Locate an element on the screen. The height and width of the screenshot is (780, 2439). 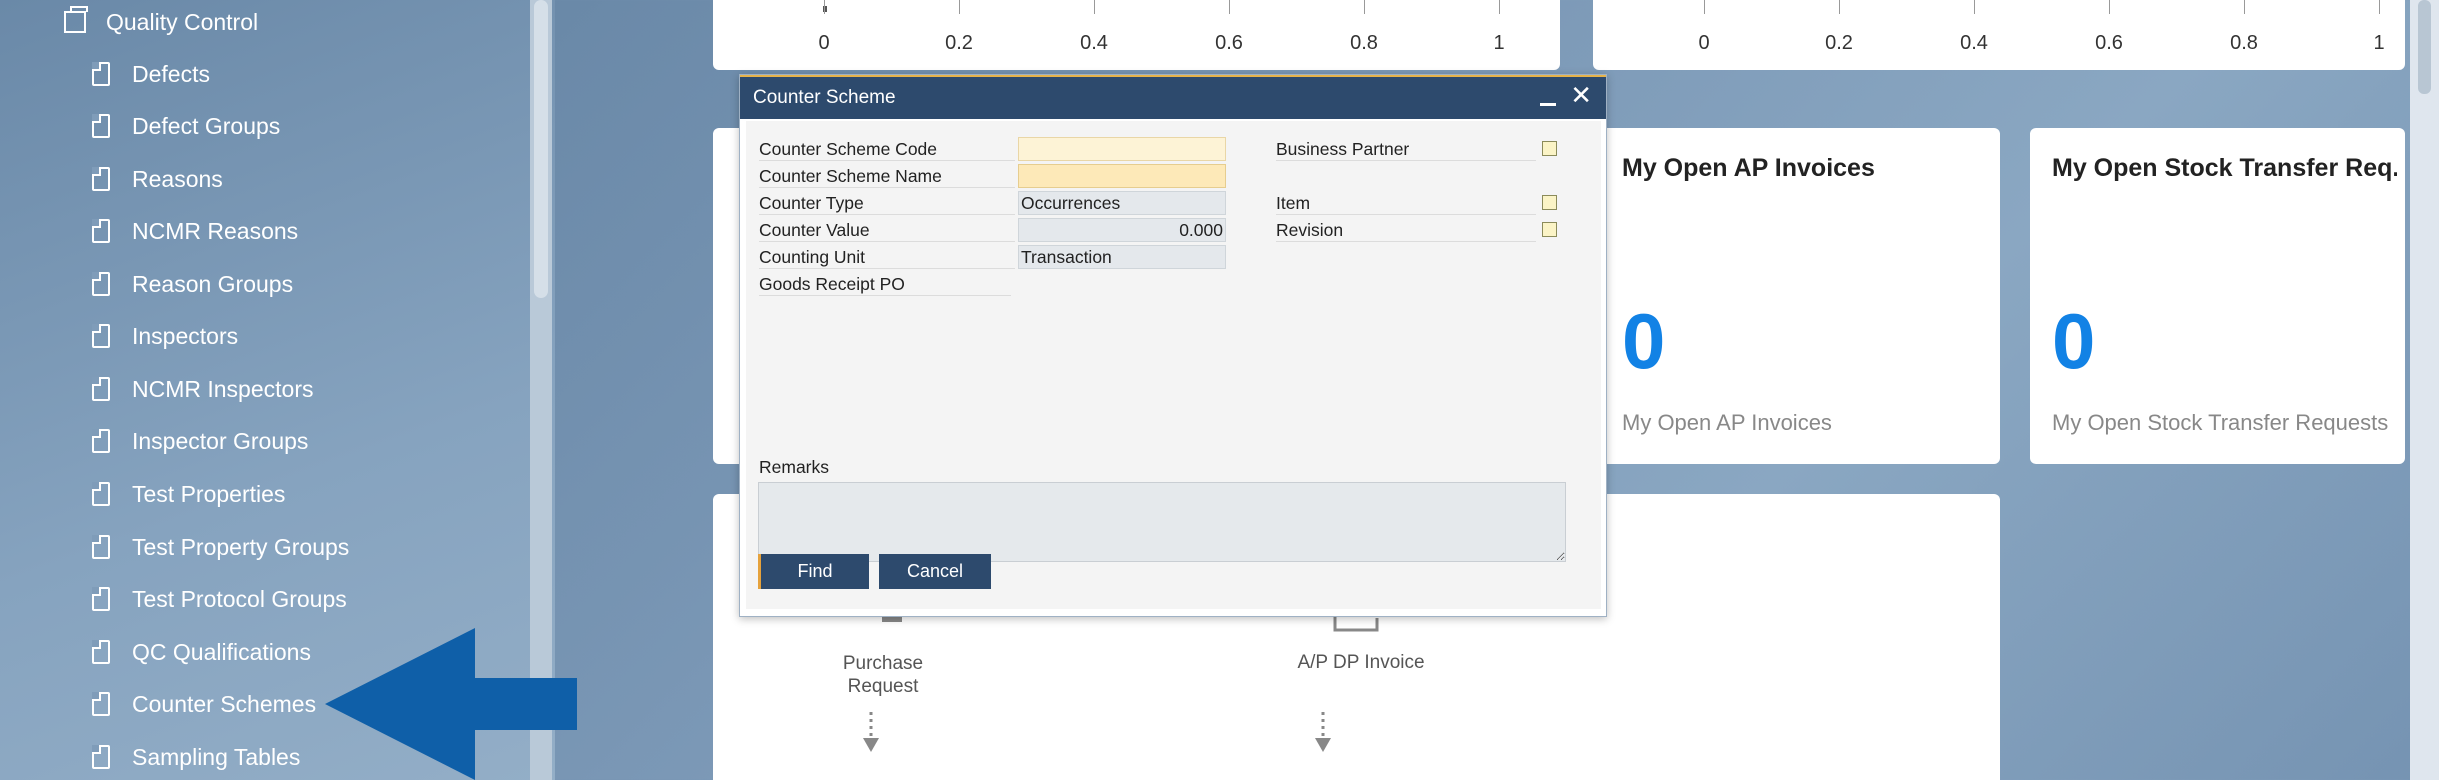
sidebar-item-counter-schemes: Counter Schemes is located at coordinates (204, 704).